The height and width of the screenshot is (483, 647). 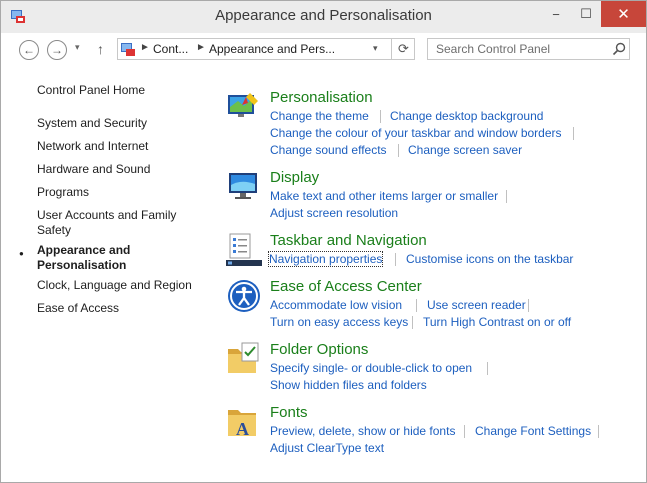 I want to click on sidebar-item-clock-language: Clock, Language and Region, so click(x=117, y=285).